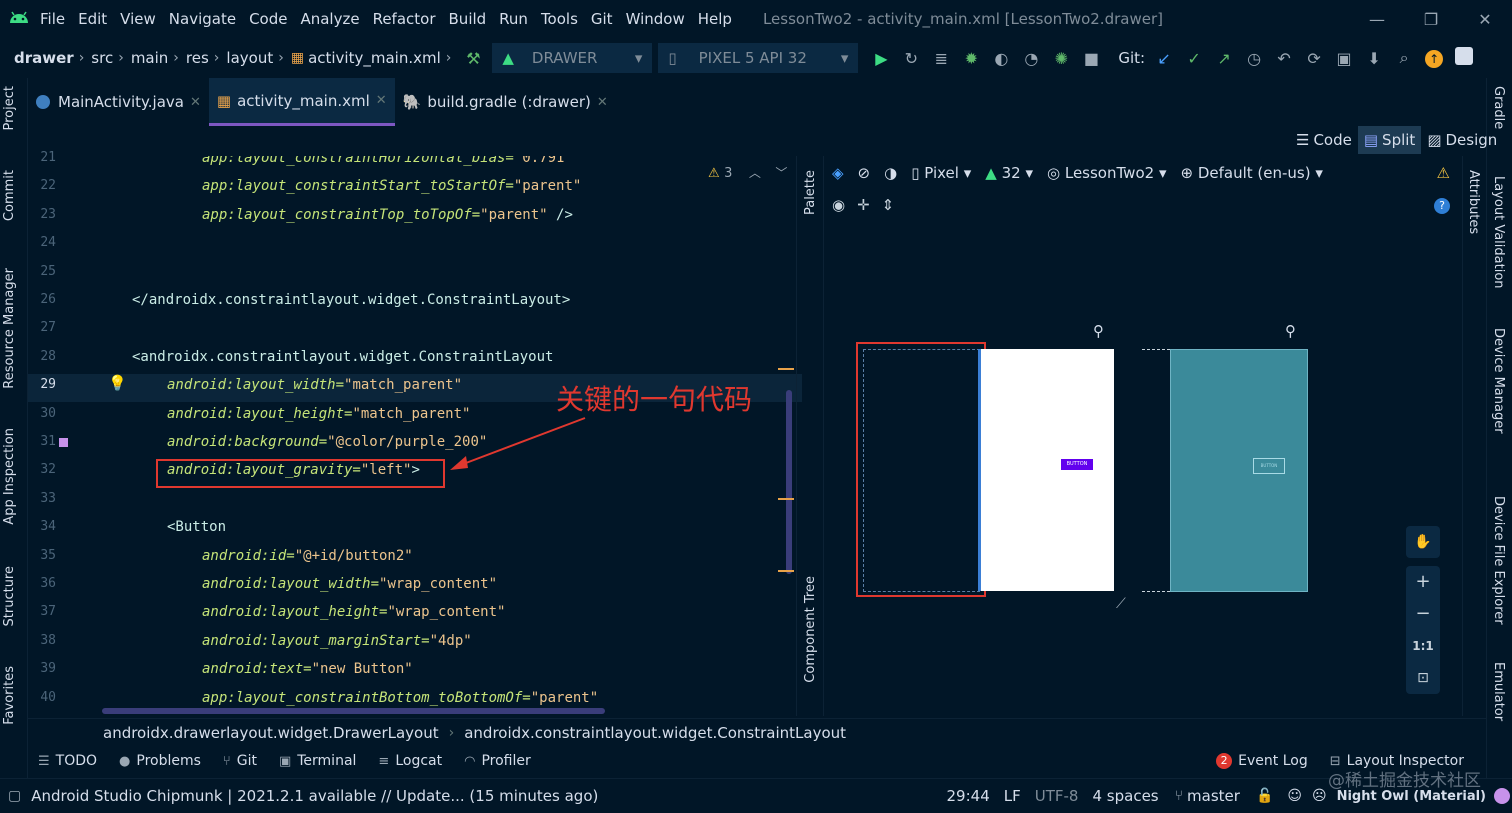  Describe the element at coordinates (1194, 58) in the screenshot. I see `git-commit-icon: ✓` at that location.